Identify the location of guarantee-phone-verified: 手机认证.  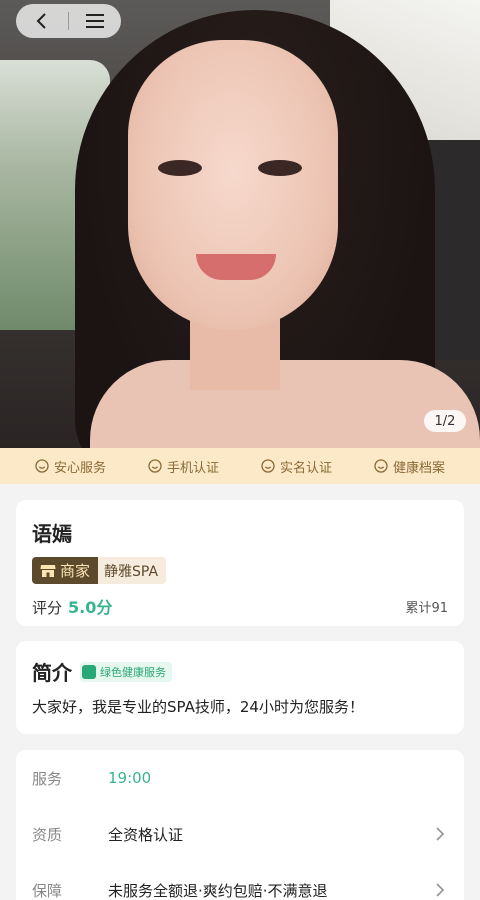
(183, 466).